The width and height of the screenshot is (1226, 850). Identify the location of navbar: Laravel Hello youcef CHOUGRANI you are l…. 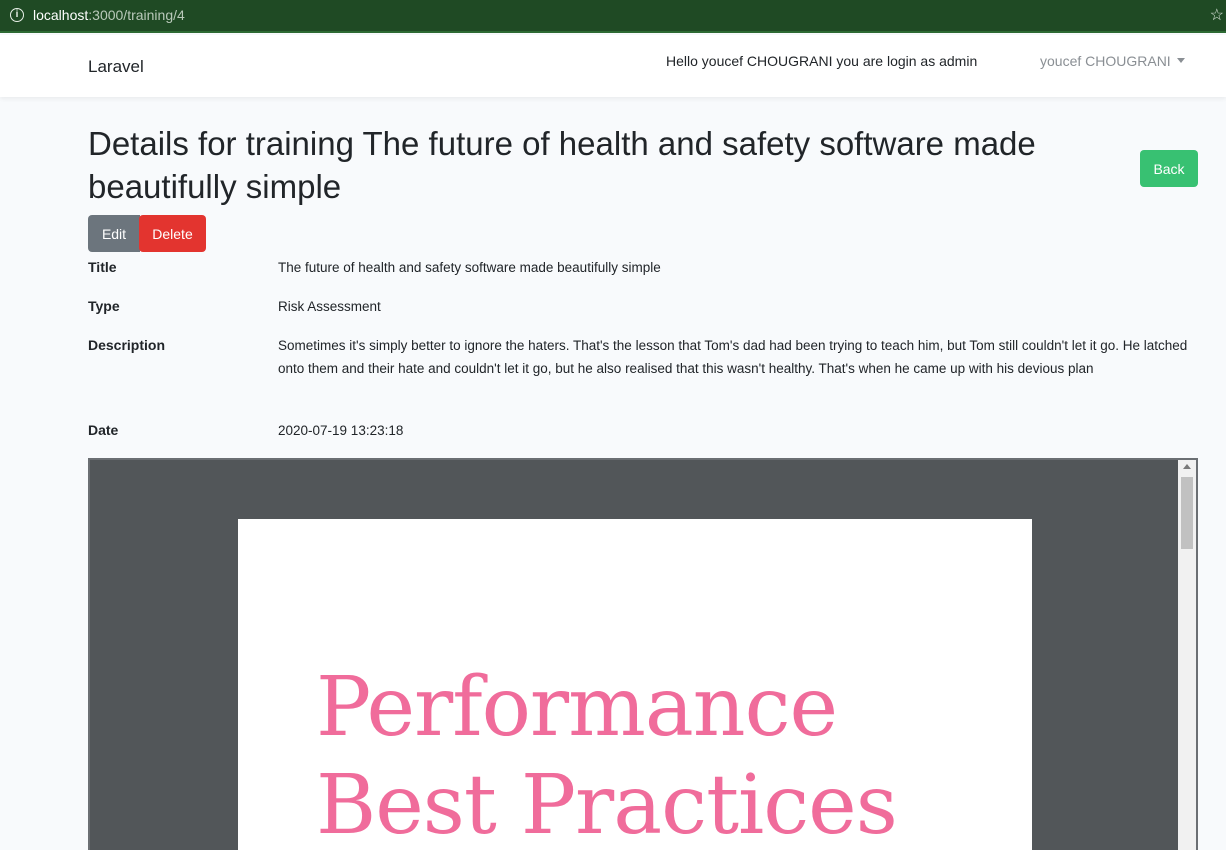
(613, 66).